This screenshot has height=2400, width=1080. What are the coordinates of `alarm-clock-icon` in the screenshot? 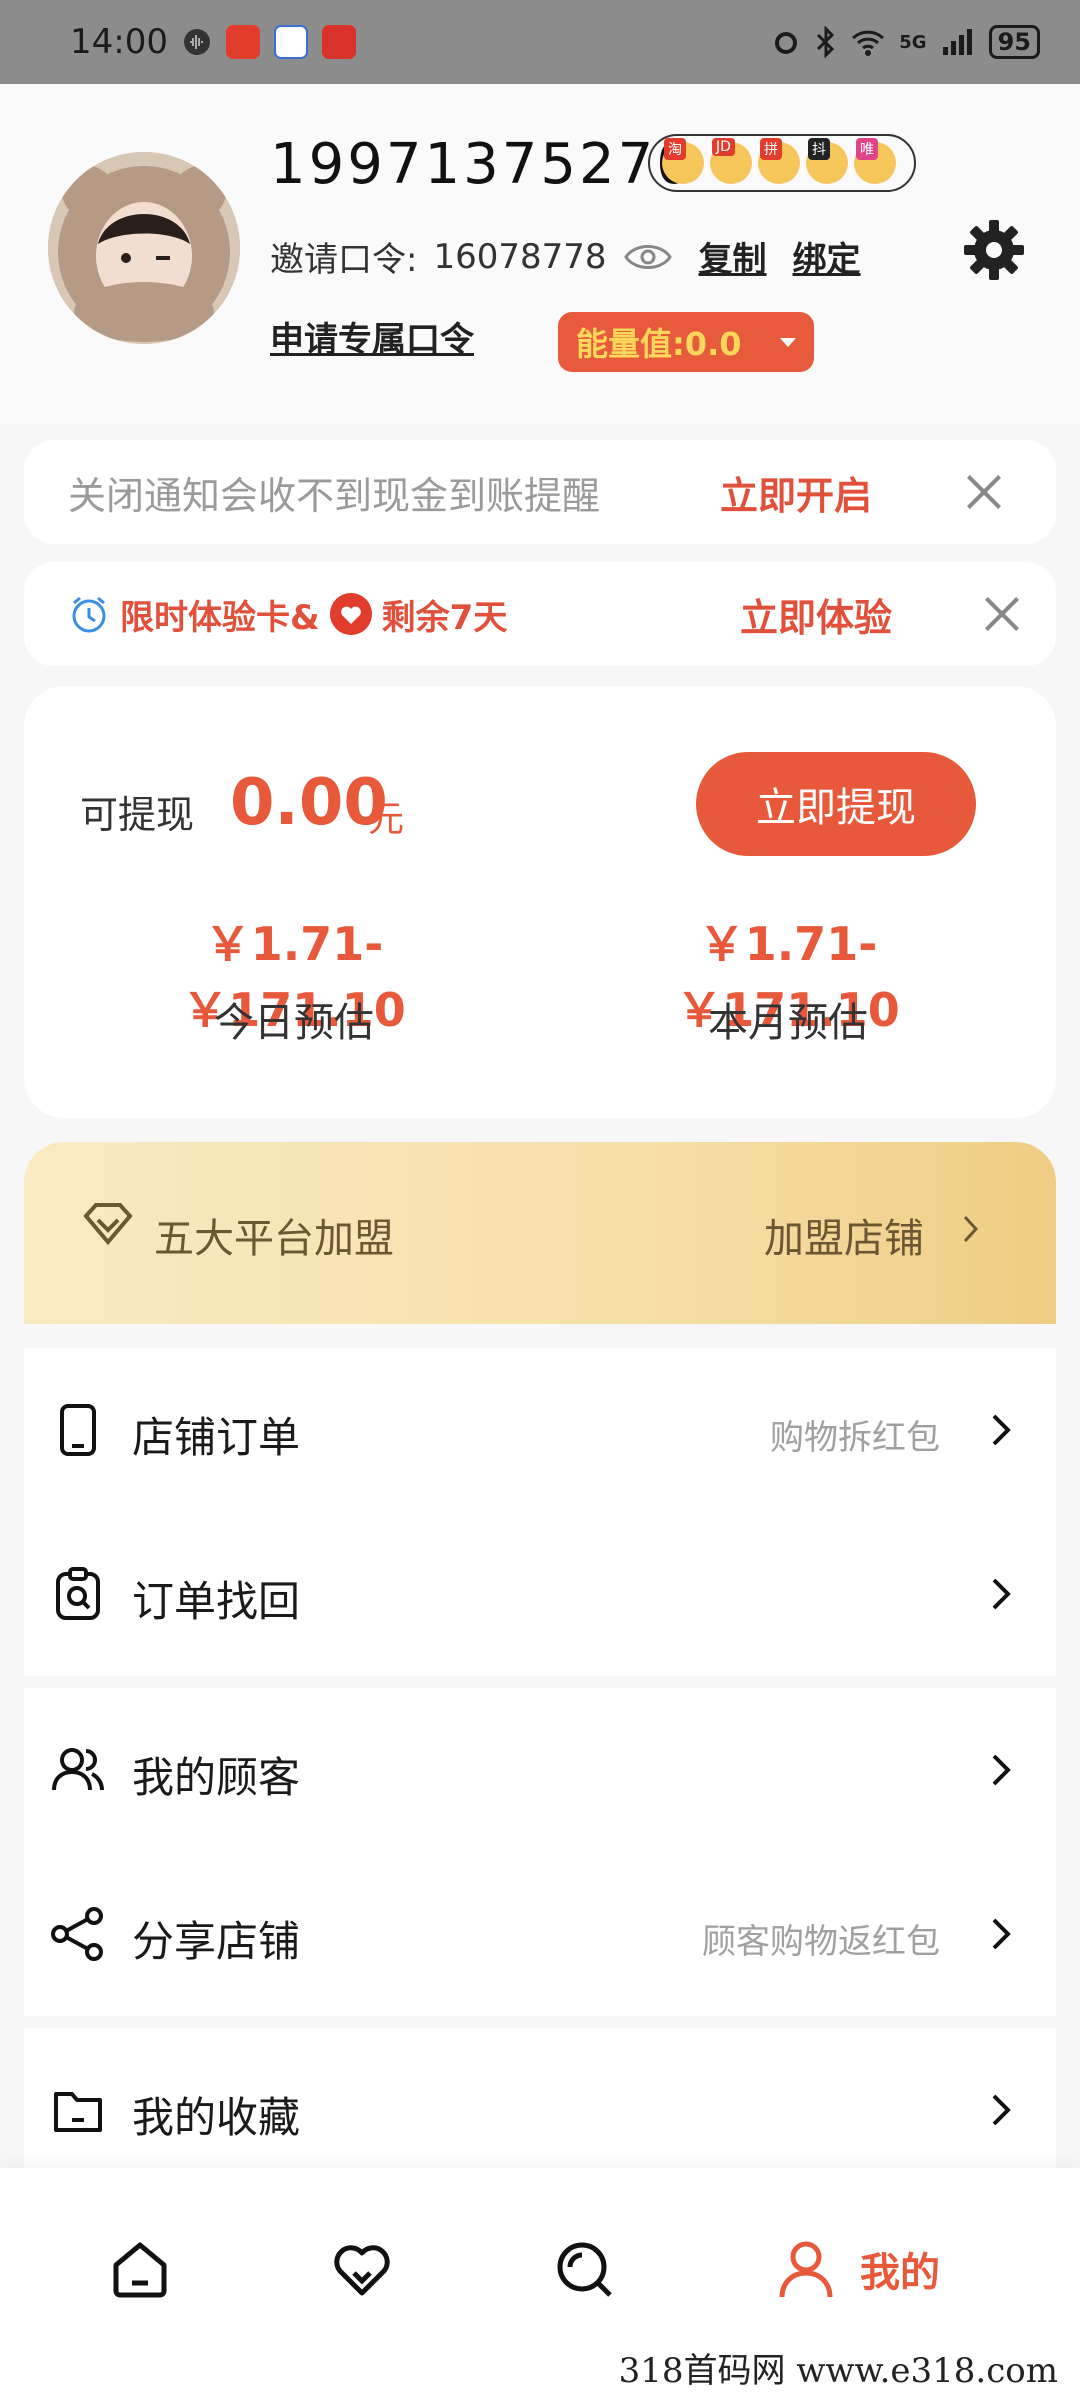 It's located at (89, 614).